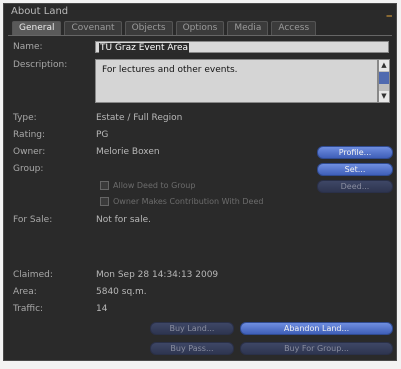  What do you see at coordinates (154, 185) in the screenshot?
I see `allow-deed-label: Allow Deed to Group` at bounding box center [154, 185].